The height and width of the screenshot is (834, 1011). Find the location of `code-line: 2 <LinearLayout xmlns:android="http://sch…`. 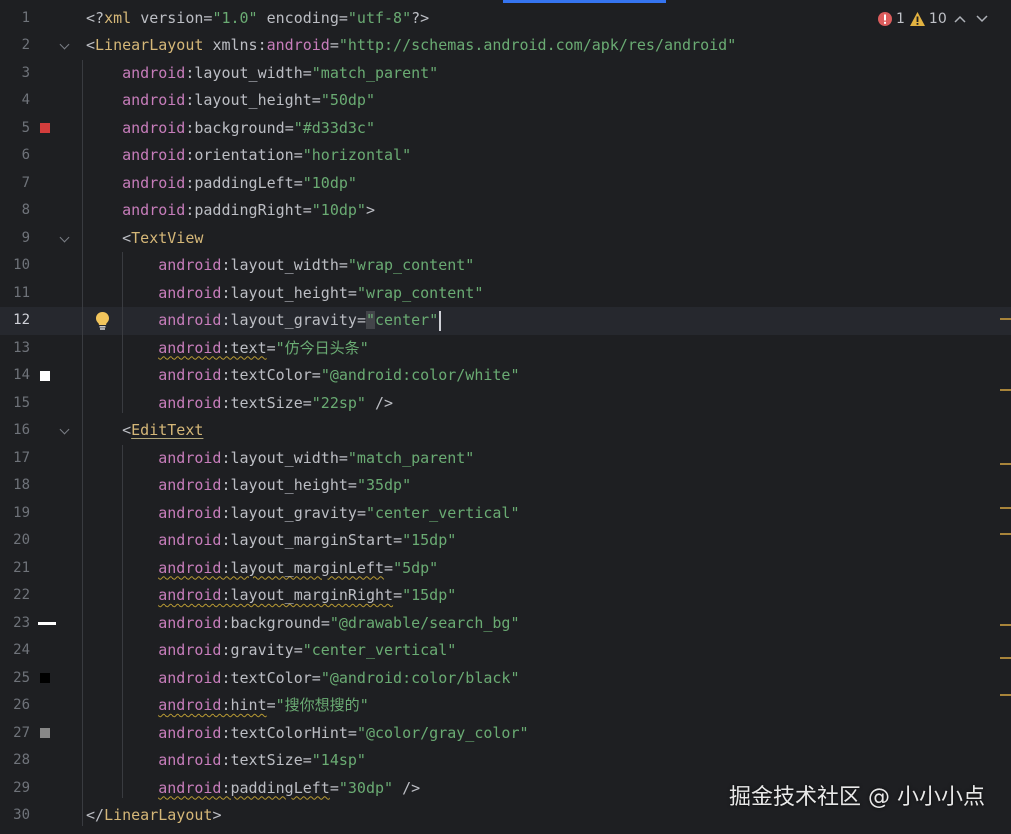

code-line: 2 <LinearLayout xmlns:android="http://sch… is located at coordinates (505, 46).